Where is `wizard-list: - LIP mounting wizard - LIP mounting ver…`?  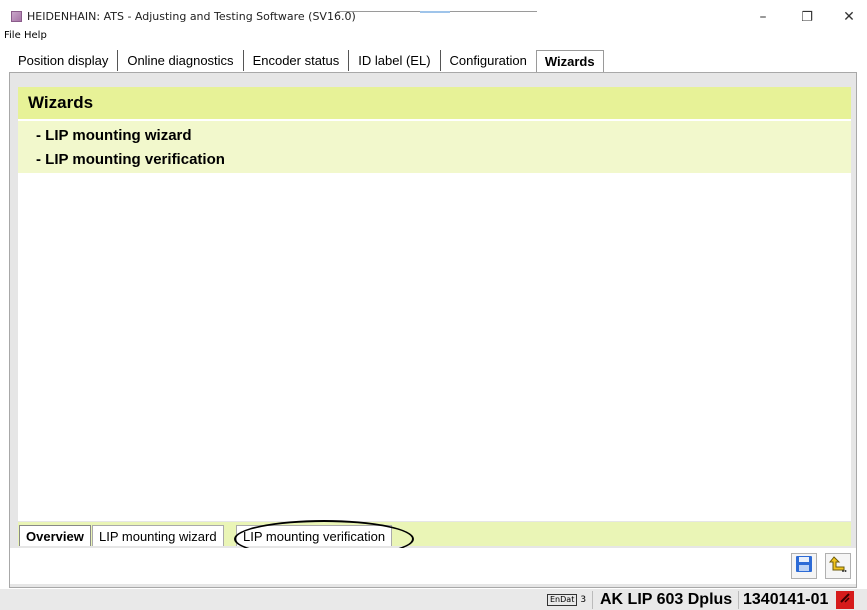 wizard-list: - LIP mounting wizard - LIP mounting ver… is located at coordinates (434, 147).